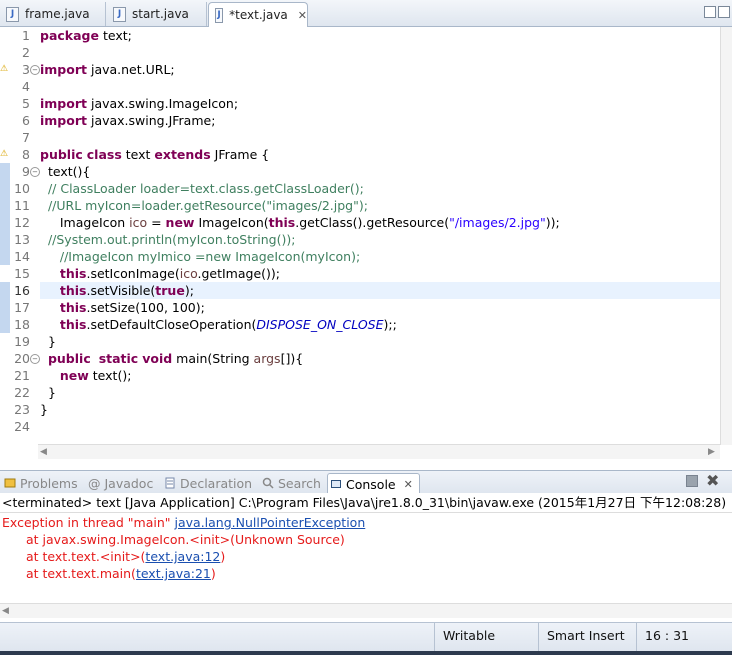 This screenshot has width=732, height=655. What do you see at coordinates (145, 307) in the screenshot?
I see `code-token: .setSize(100, 100);` at bounding box center [145, 307].